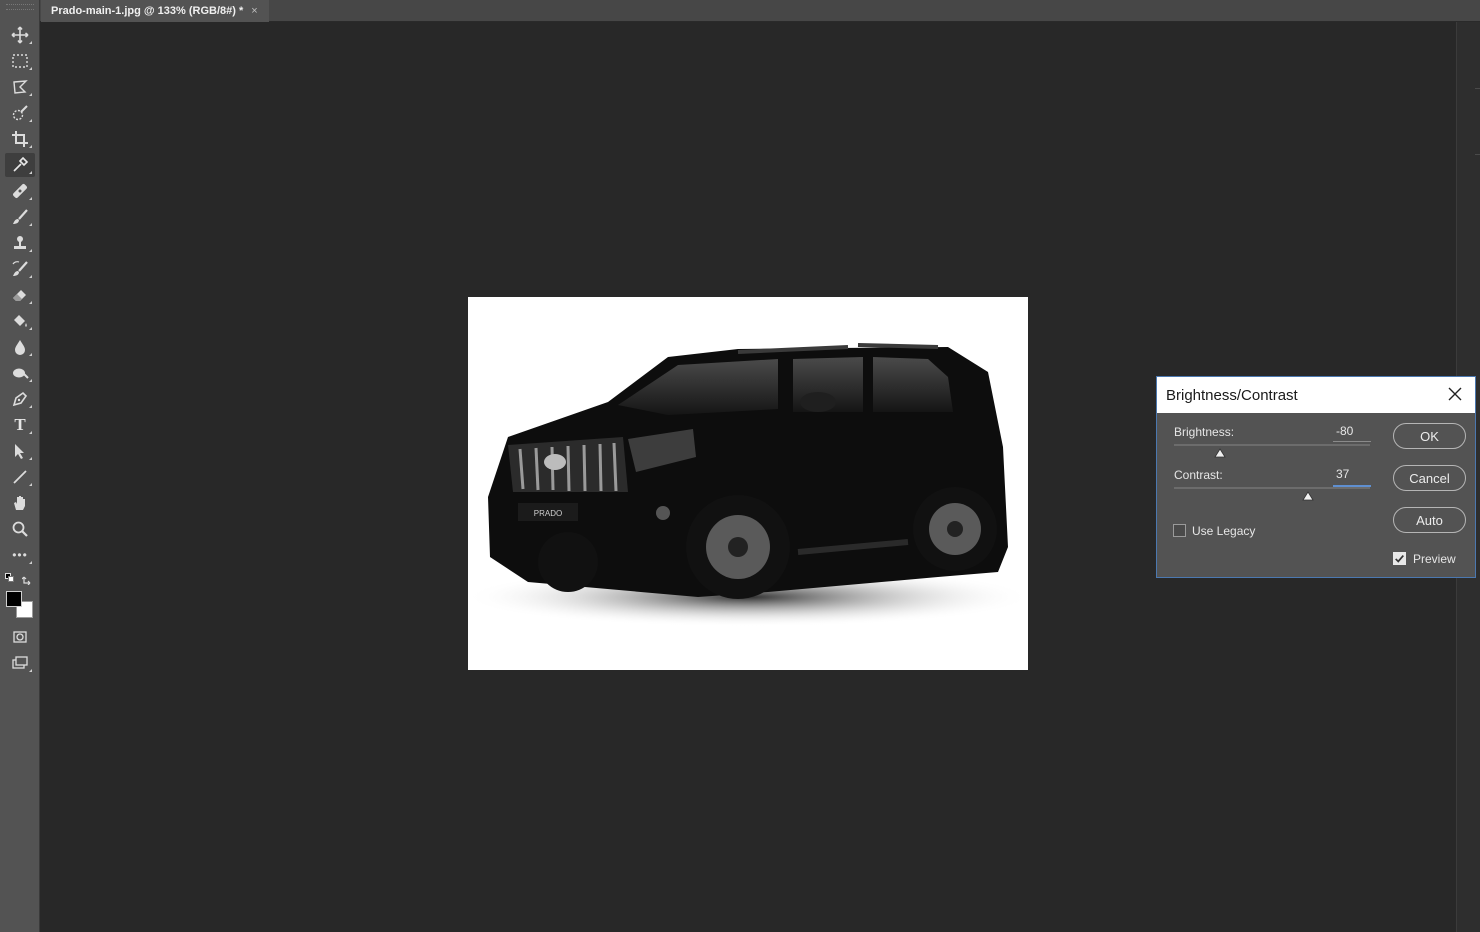 This screenshot has height=932, width=1480. Describe the element at coordinates (1342, 474) in the screenshot. I see `contrast-input: 37` at that location.